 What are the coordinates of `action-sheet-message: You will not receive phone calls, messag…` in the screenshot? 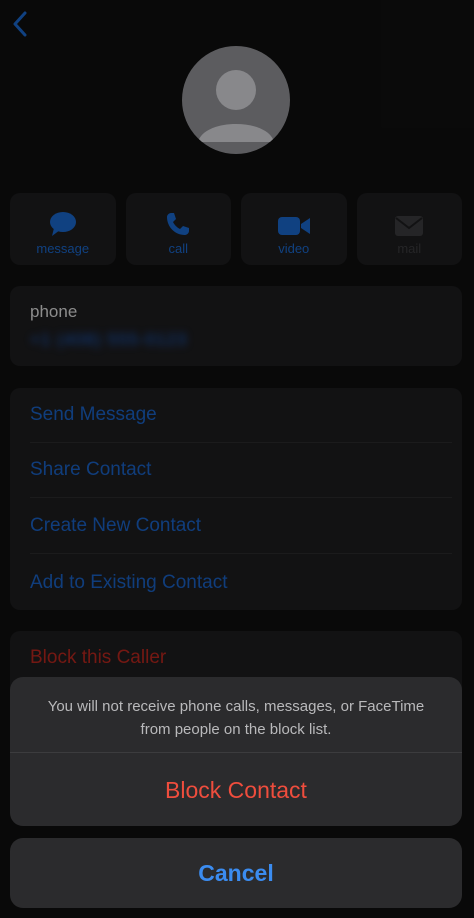 It's located at (236, 715).